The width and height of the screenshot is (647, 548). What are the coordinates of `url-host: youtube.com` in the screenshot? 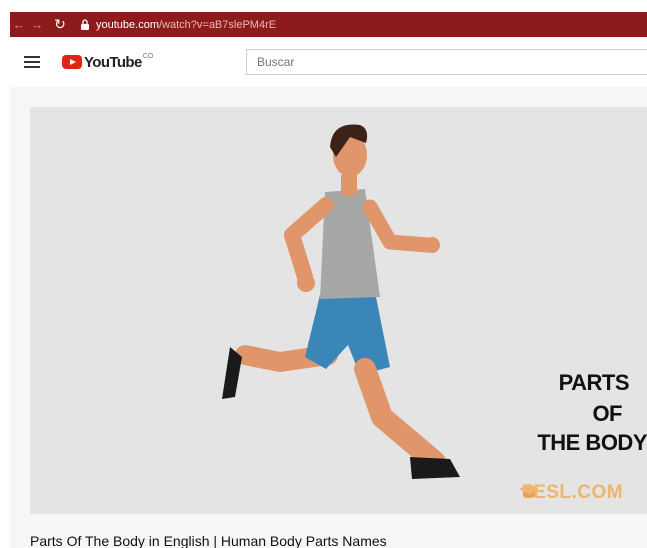 It's located at (127, 24).